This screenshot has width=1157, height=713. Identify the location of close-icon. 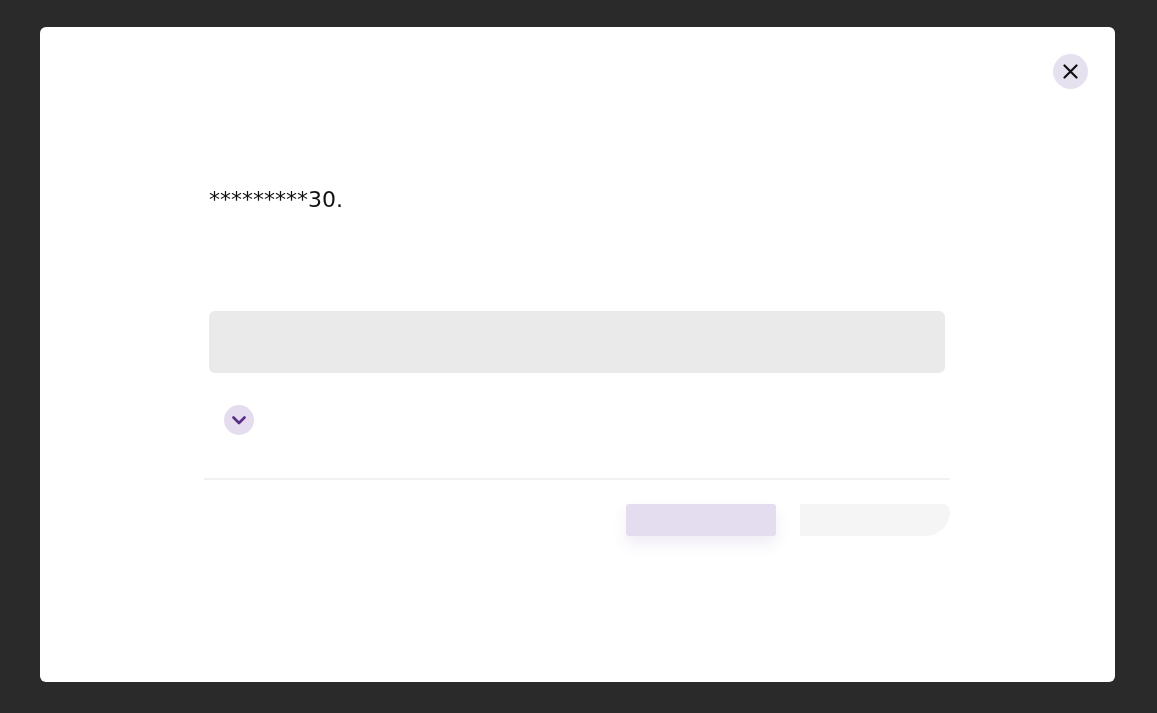
(1070, 71).